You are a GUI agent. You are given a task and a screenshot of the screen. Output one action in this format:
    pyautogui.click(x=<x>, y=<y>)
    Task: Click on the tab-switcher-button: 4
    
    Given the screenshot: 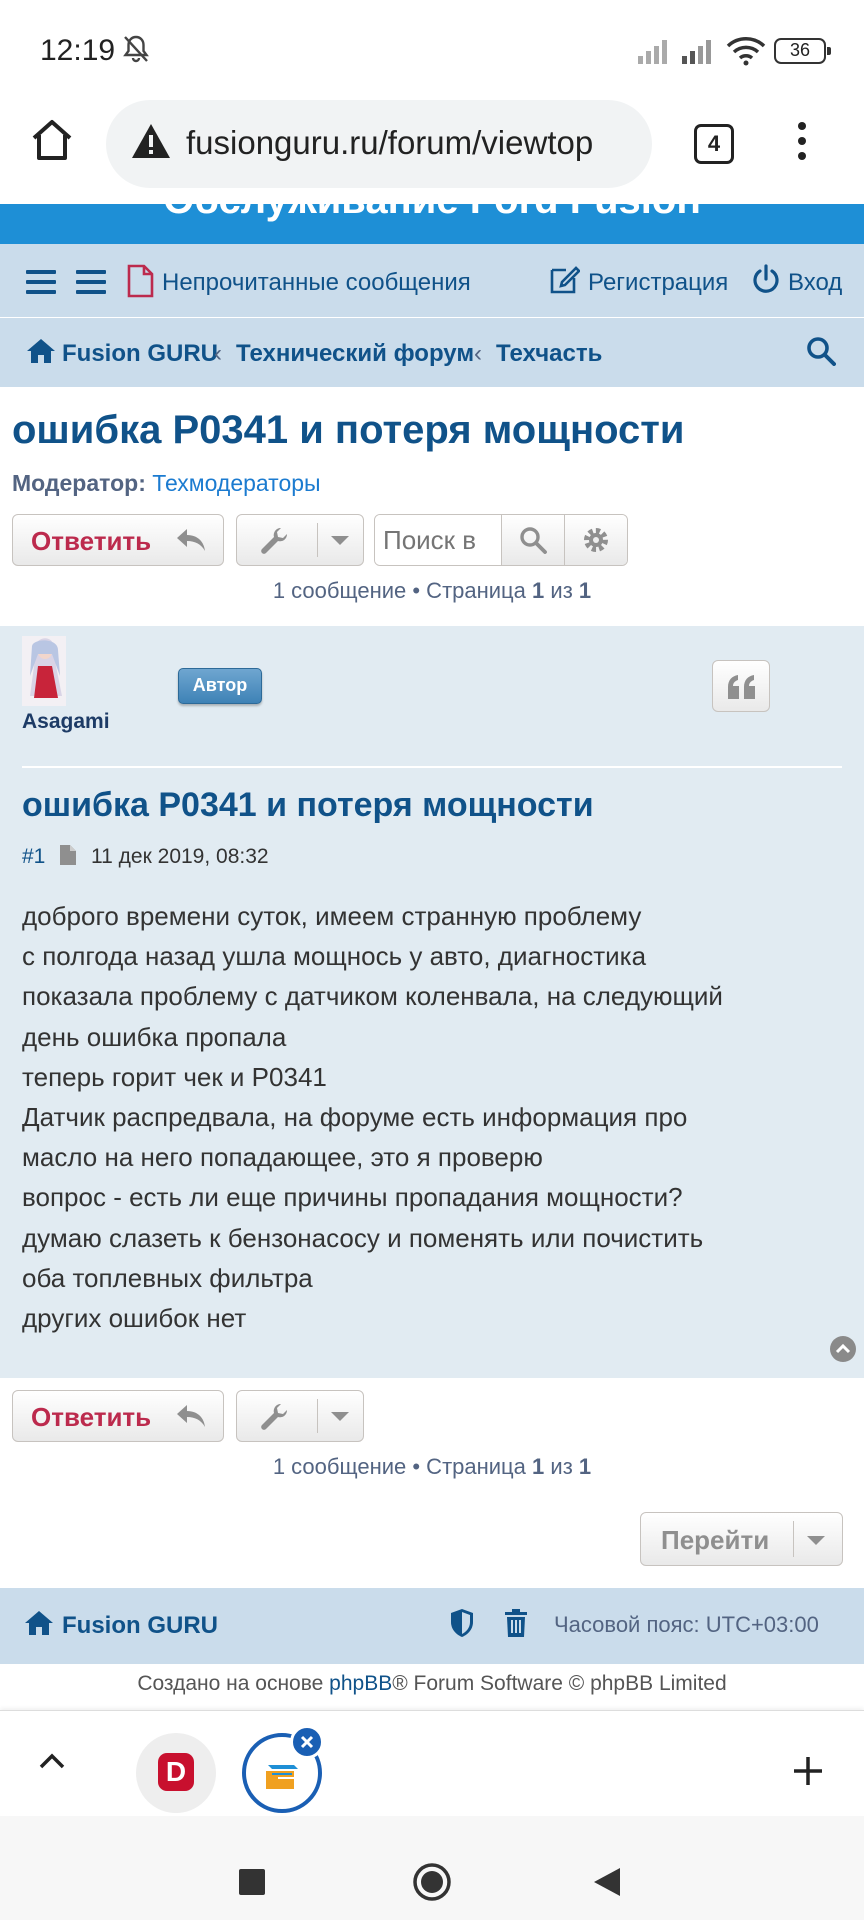 What is the action you would take?
    pyautogui.click(x=714, y=144)
    